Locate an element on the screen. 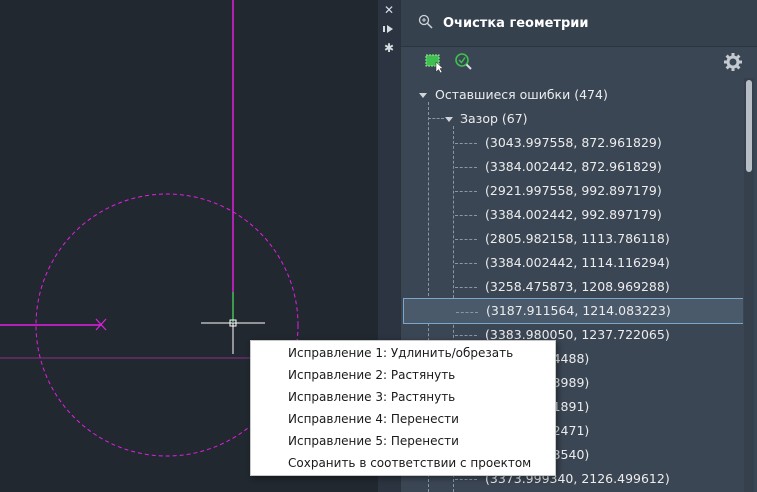 This screenshot has height=492, width=757. tree-scrollbar is located at coordinates (749, 285).